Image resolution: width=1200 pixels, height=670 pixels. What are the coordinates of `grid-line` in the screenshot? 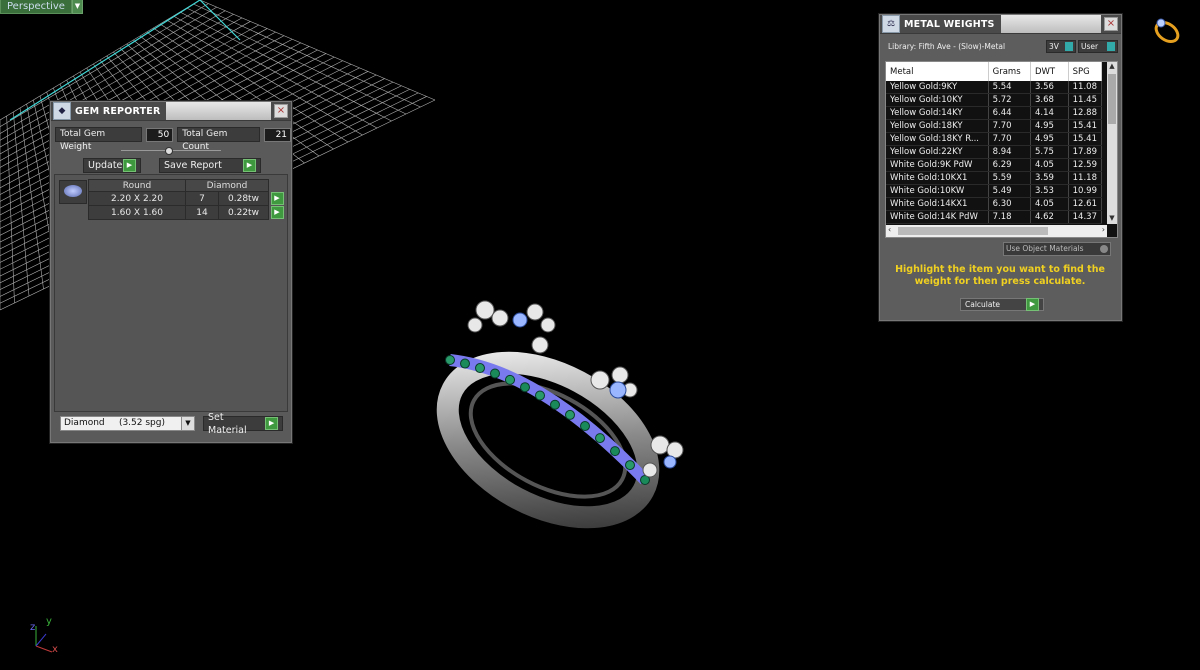 It's located at (31, 198).